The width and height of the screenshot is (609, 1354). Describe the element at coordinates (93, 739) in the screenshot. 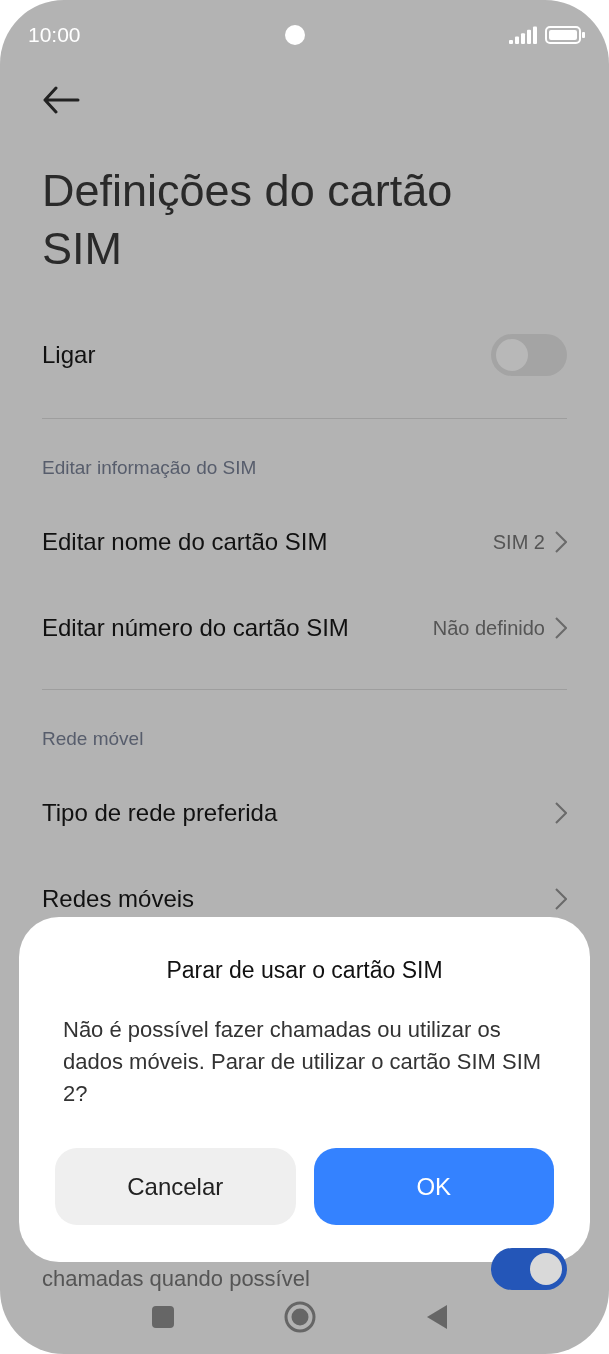

I see `section-header: Rede móvel` at that location.